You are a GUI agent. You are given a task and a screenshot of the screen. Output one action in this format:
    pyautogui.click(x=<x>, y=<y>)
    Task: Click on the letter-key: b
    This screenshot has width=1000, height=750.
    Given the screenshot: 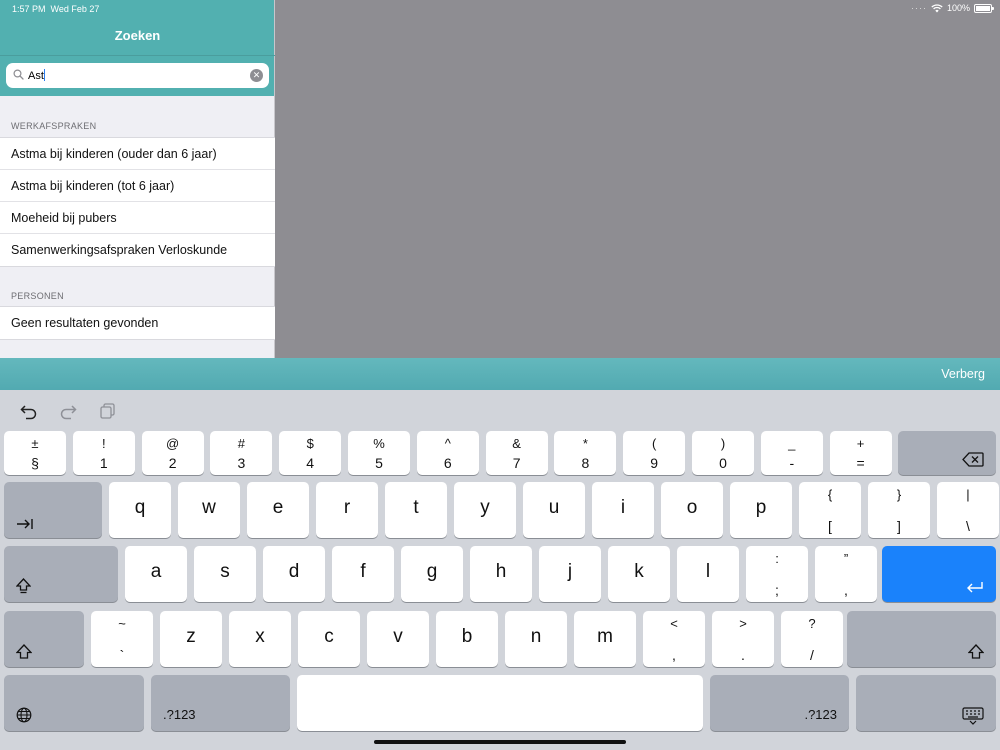 What is the action you would take?
    pyautogui.click(x=467, y=639)
    